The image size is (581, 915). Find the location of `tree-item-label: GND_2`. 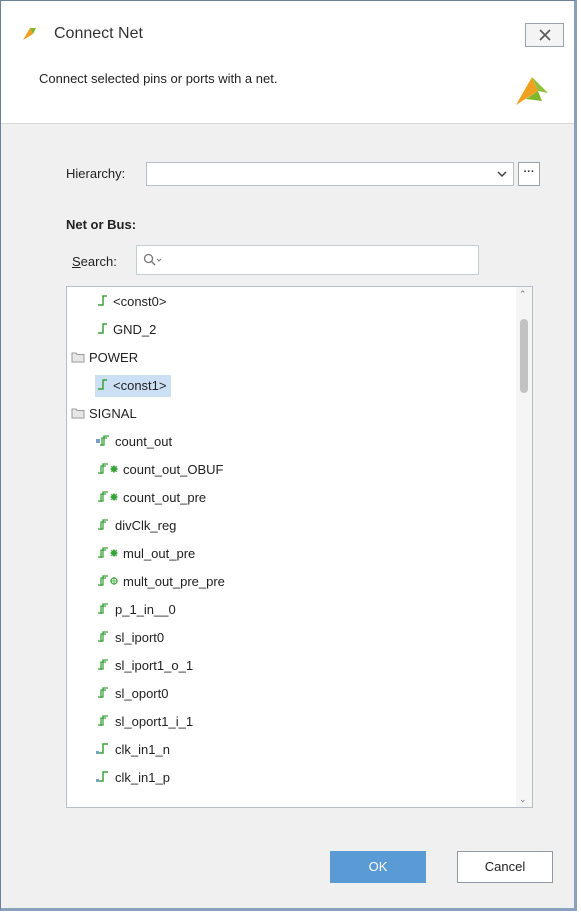

tree-item-label: GND_2 is located at coordinates (135, 329).